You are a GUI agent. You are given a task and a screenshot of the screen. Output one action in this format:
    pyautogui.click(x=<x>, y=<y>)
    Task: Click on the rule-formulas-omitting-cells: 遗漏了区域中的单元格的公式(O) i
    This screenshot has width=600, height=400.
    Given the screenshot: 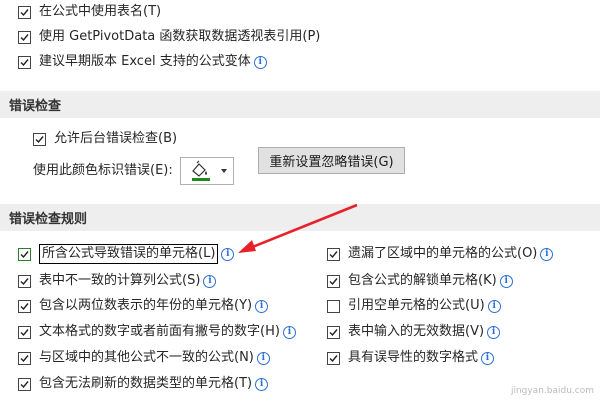 What is the action you would take?
    pyautogui.click(x=440, y=254)
    